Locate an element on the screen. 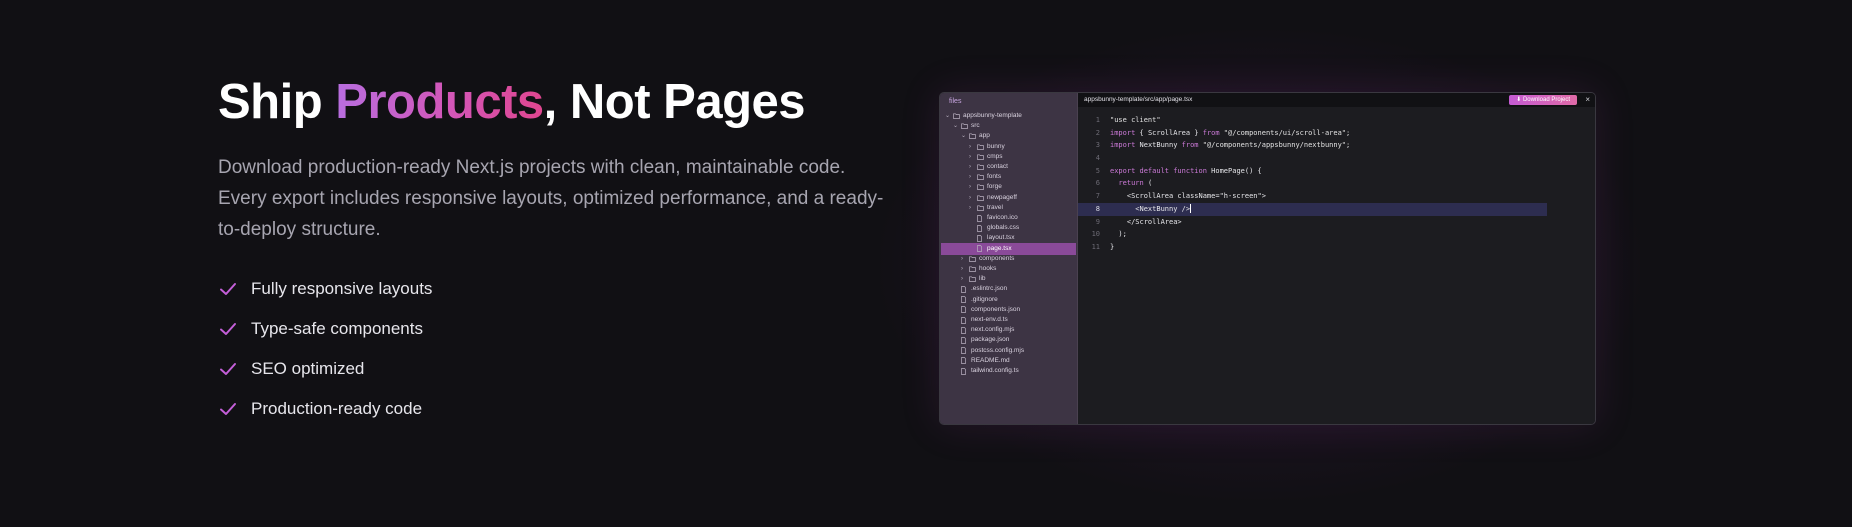 Image resolution: width=1852 pixels, height=527 pixels. code-token: NextBunny is located at coordinates (1158, 145).